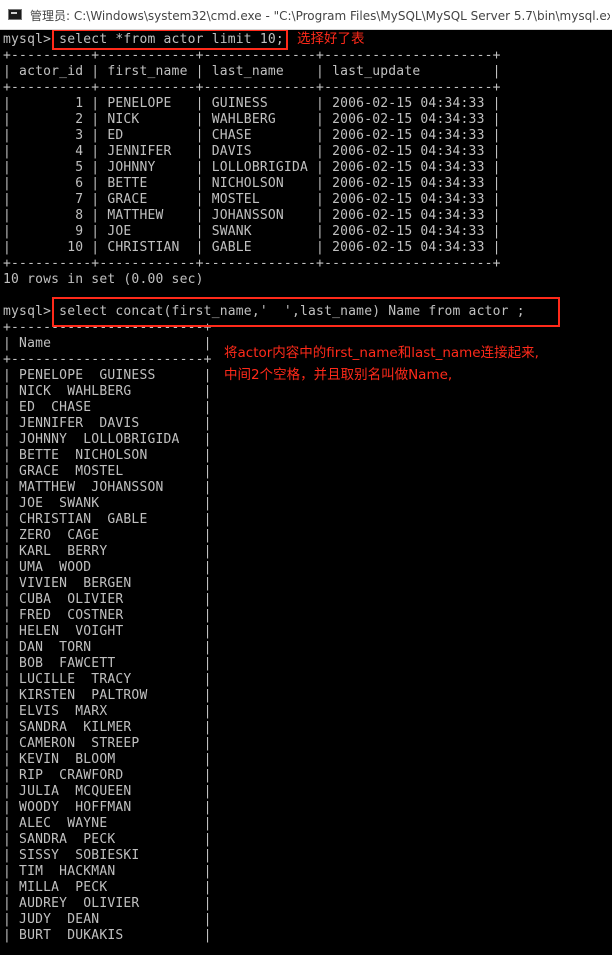 The image size is (612, 955). Describe the element at coordinates (107, 455) in the screenshot. I see `list-item: | BETTE NICHOLSON |` at that location.